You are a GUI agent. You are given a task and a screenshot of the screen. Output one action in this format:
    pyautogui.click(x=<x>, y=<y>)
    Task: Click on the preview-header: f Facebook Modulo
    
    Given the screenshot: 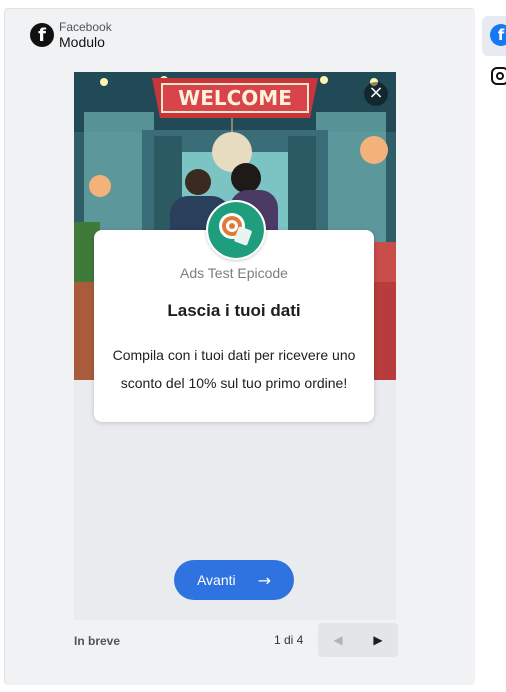 What is the action you would take?
    pyautogui.click(x=71, y=35)
    